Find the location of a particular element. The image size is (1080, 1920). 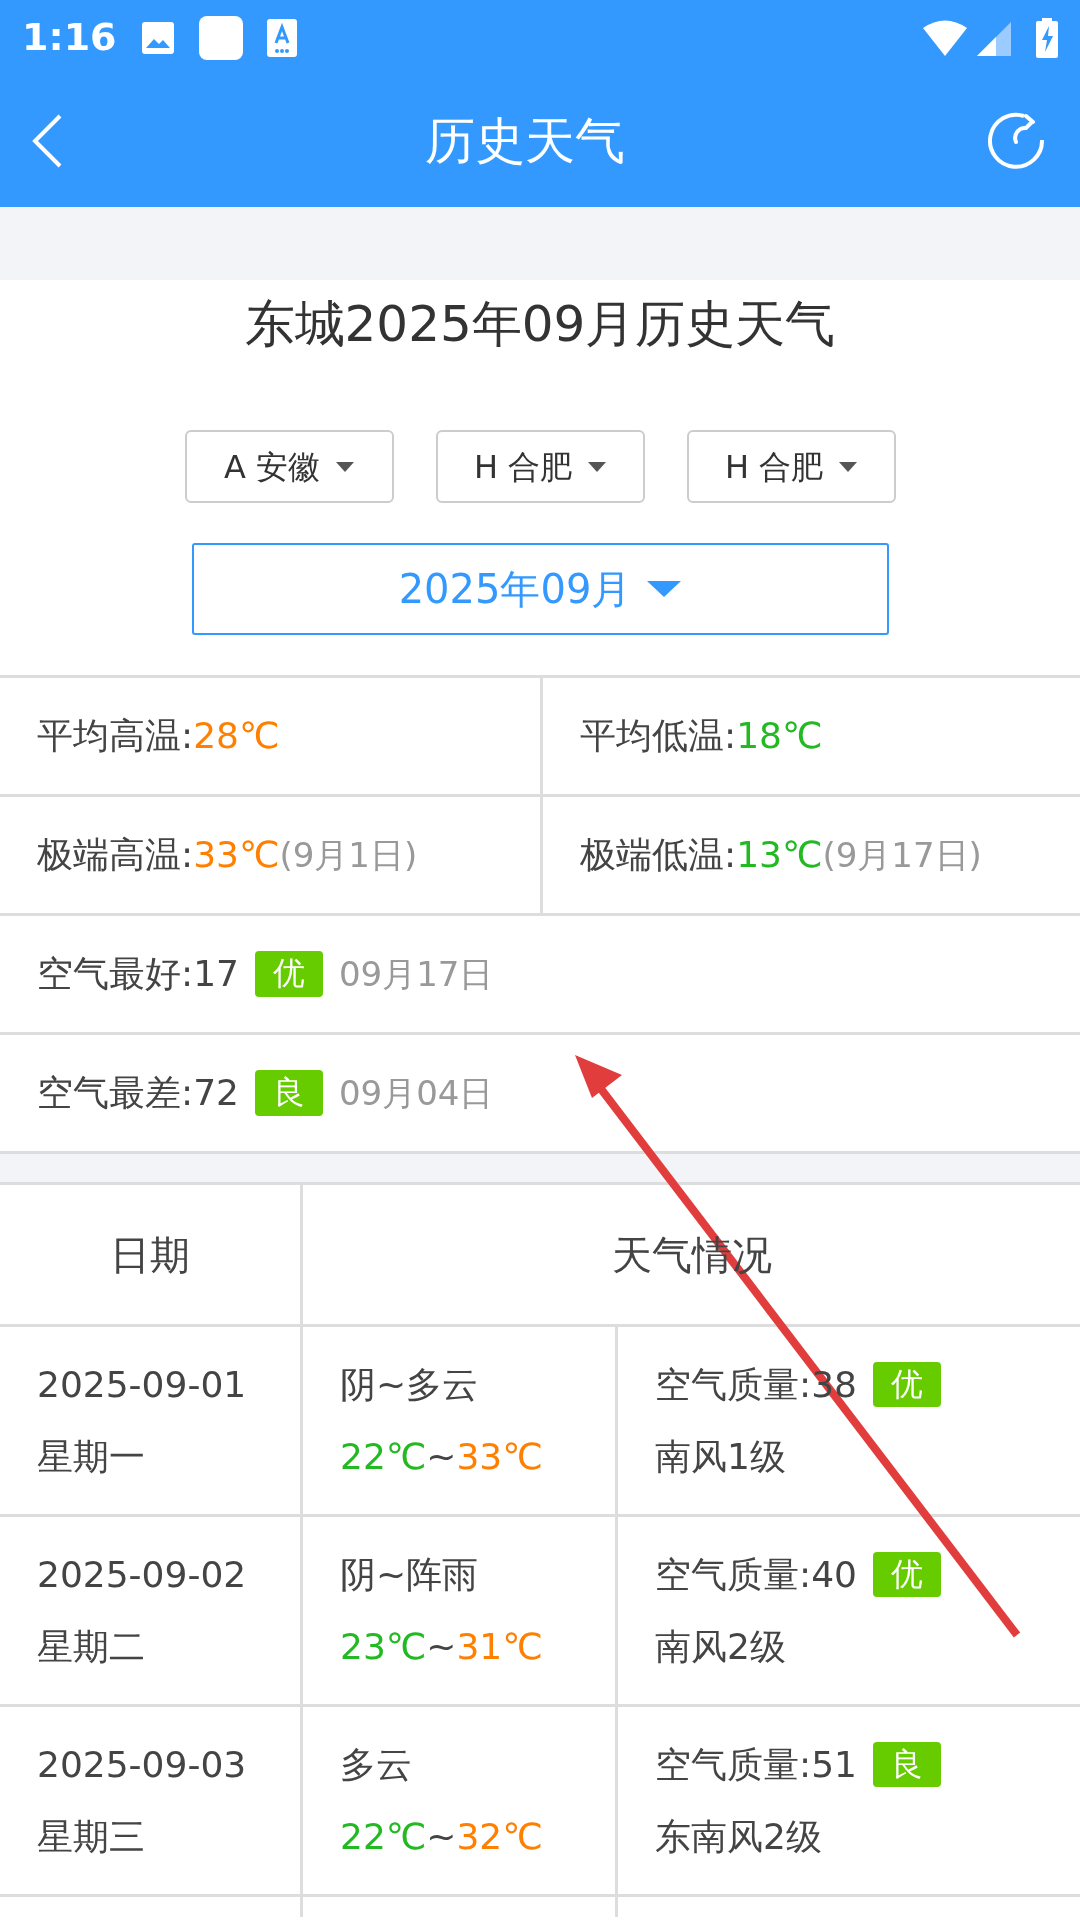

region-dropdown: A 安徽 is located at coordinates (289, 466).